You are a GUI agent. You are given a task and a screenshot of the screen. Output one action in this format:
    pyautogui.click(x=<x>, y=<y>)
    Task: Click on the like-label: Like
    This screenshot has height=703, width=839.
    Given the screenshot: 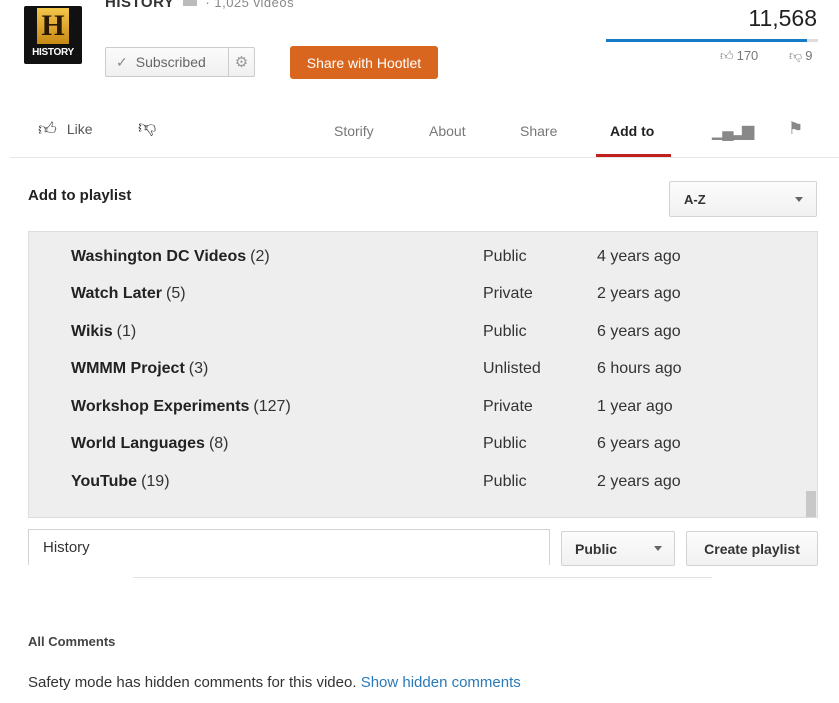 What is the action you would take?
    pyautogui.click(x=79, y=129)
    